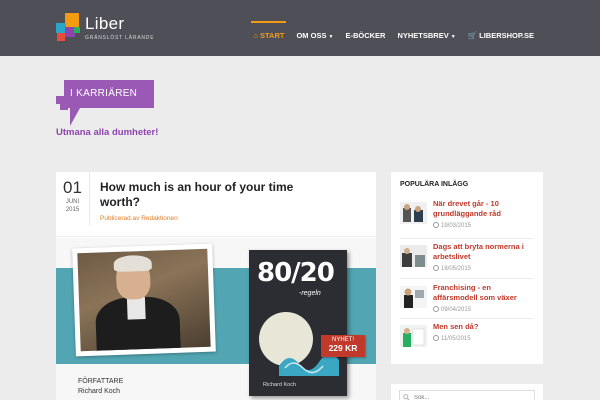 The width and height of the screenshot is (600, 400). What do you see at coordinates (107, 132) in the screenshot?
I see `category-tagline: Utmana alla dumheter!` at bounding box center [107, 132].